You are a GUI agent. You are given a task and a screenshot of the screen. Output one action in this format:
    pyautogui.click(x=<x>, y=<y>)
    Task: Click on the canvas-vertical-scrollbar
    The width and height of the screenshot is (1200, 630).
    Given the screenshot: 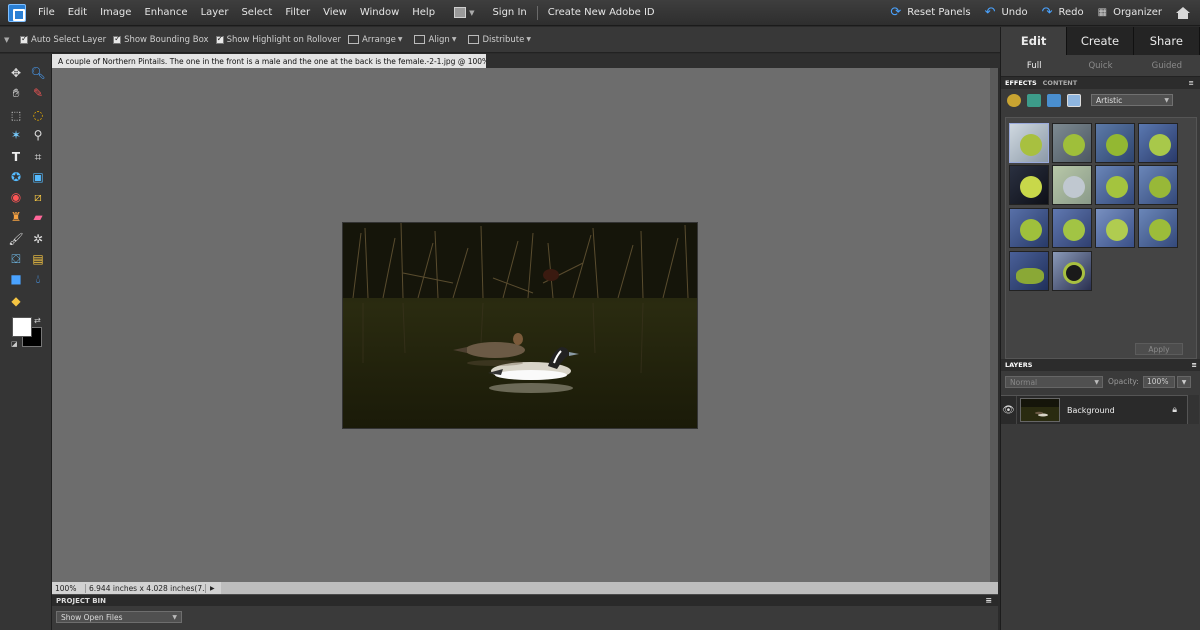 What is the action you would take?
    pyautogui.click(x=994, y=325)
    